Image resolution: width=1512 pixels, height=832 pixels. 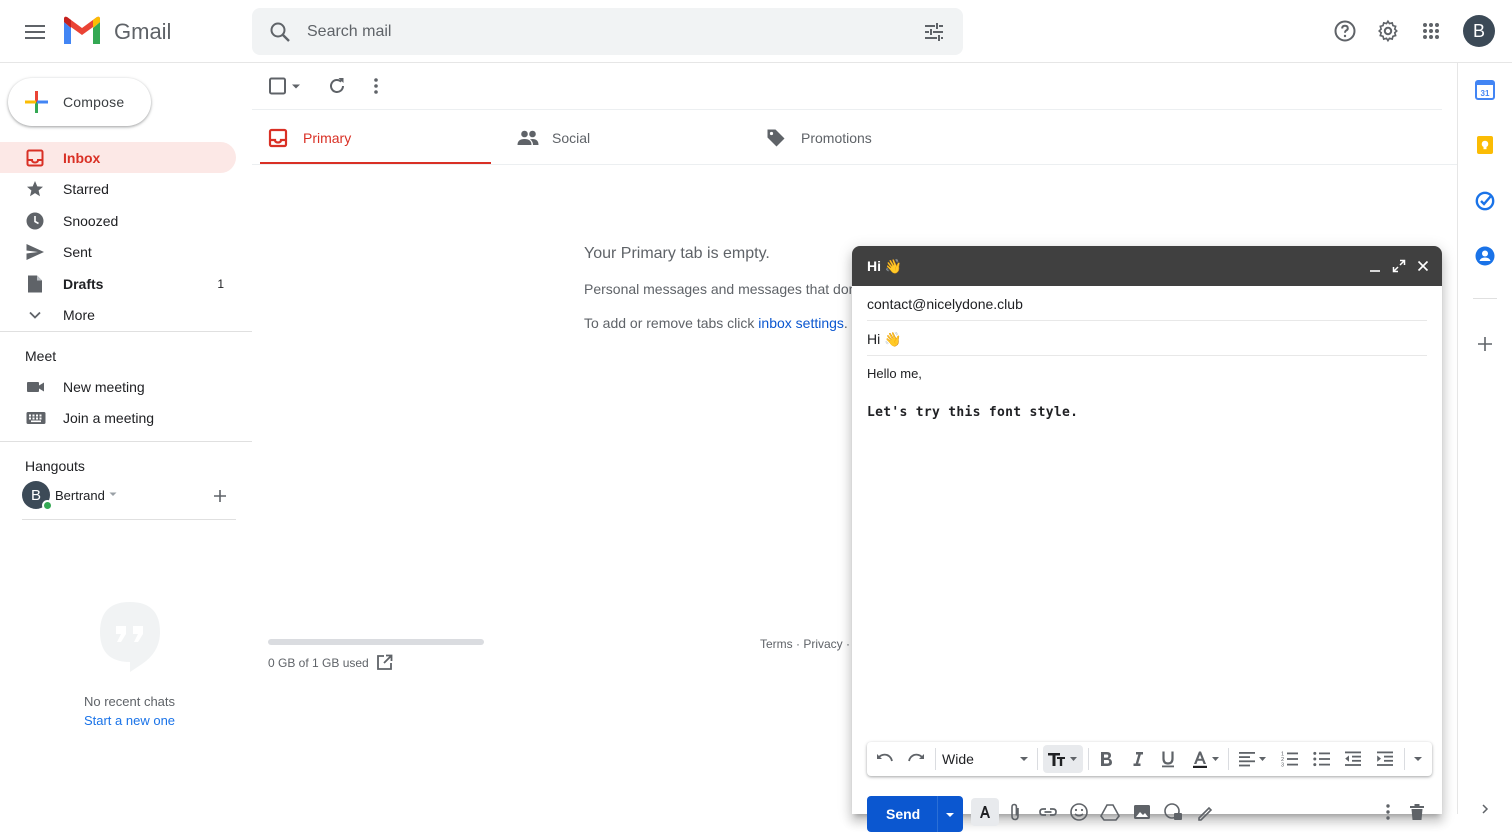 I want to click on subject-field: Hi 👋, so click(x=1147, y=338).